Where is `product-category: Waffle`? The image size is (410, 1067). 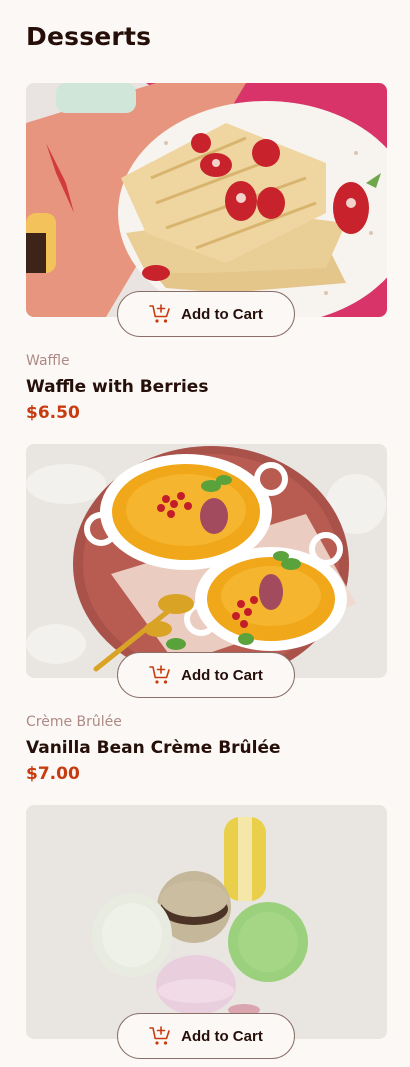 product-category: Waffle is located at coordinates (48, 361).